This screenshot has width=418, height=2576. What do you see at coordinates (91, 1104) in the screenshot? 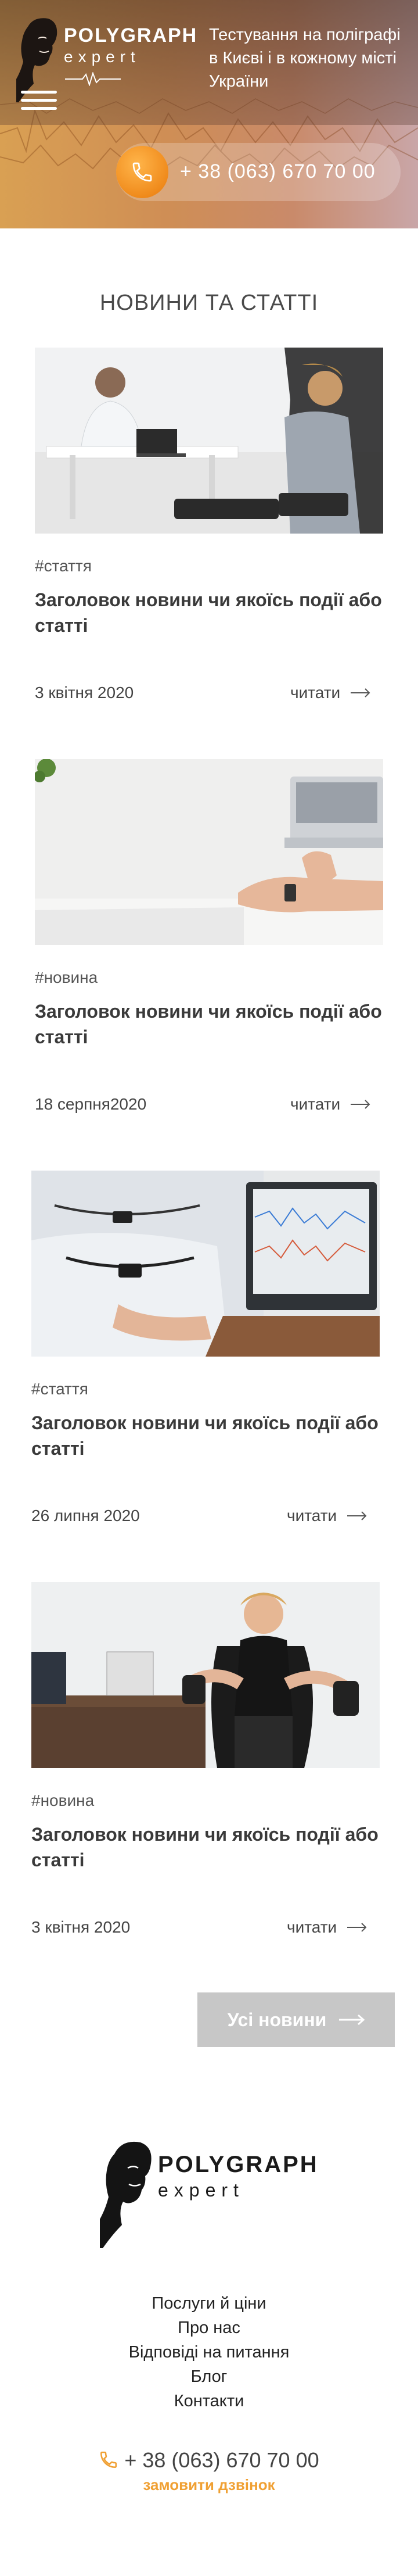
I see `news-date: 18 серпня2020` at bounding box center [91, 1104].